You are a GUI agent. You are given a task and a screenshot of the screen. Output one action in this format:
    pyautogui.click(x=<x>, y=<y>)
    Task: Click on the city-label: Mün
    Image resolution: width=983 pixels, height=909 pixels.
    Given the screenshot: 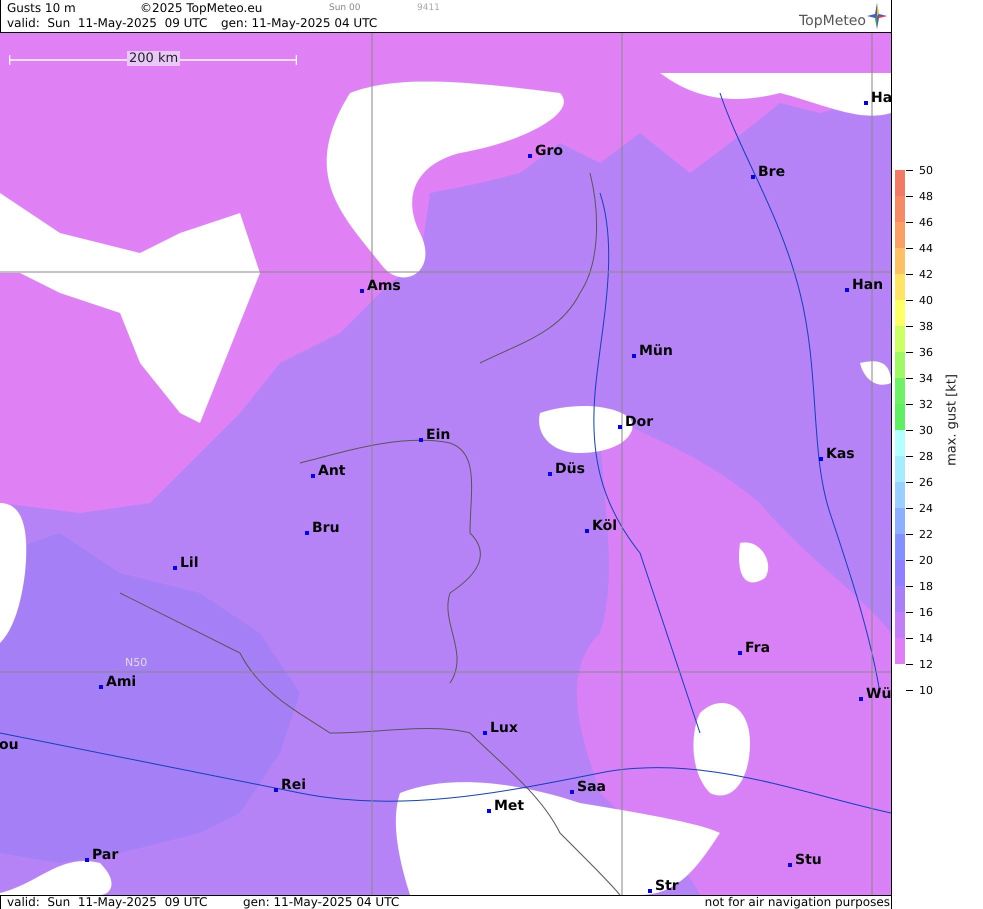 What is the action you would take?
    pyautogui.click(x=656, y=351)
    